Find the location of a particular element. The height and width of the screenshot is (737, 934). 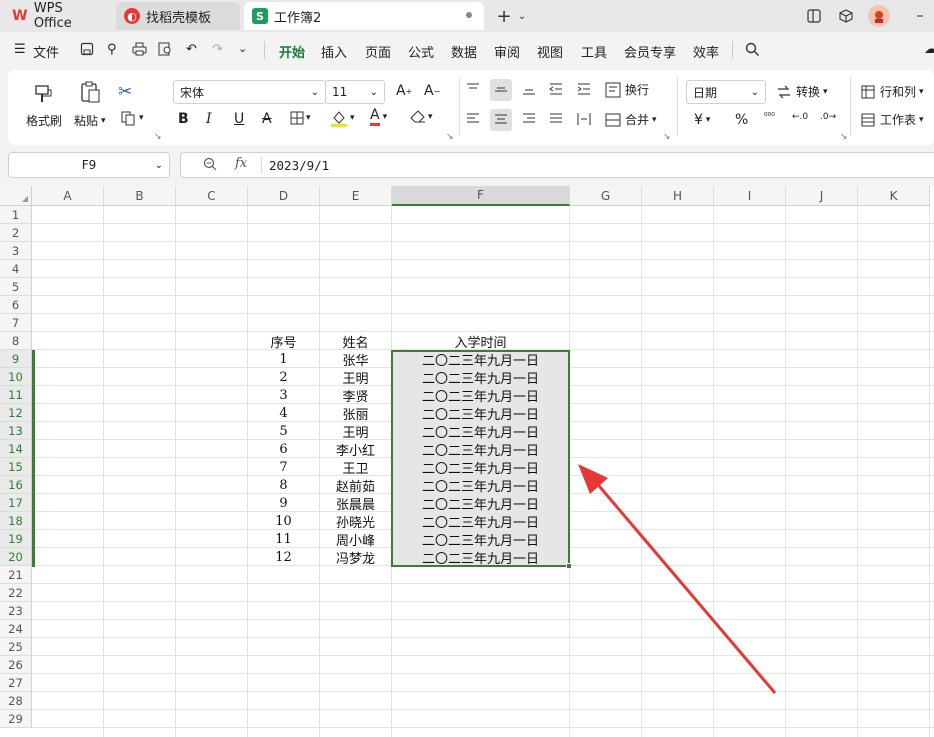

cell-seq: 8 is located at coordinates (283, 485).